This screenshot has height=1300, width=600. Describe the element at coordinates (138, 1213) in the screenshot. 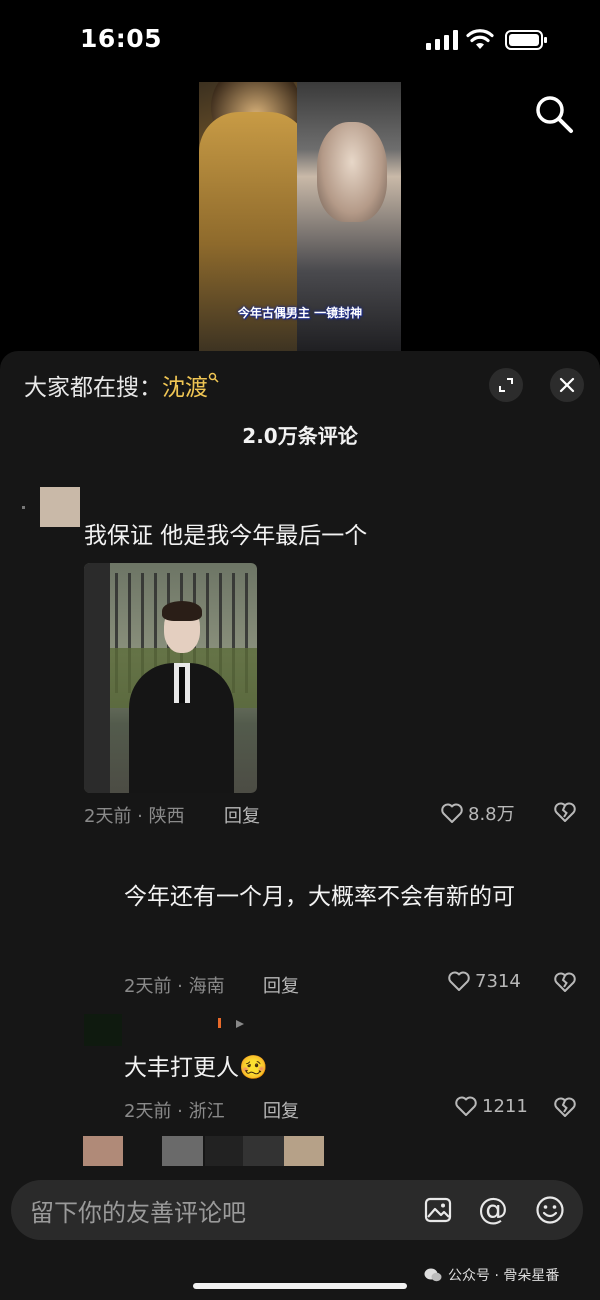

I see `comment-input-placeholder: 留下你的友善评论吧` at that location.